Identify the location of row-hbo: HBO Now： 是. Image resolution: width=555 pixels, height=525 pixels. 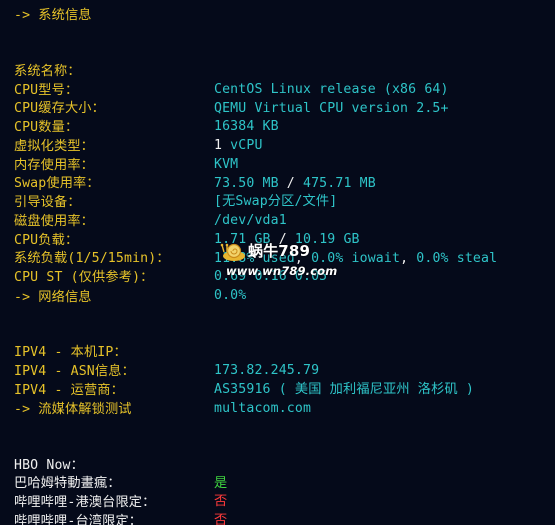
(120, 465).